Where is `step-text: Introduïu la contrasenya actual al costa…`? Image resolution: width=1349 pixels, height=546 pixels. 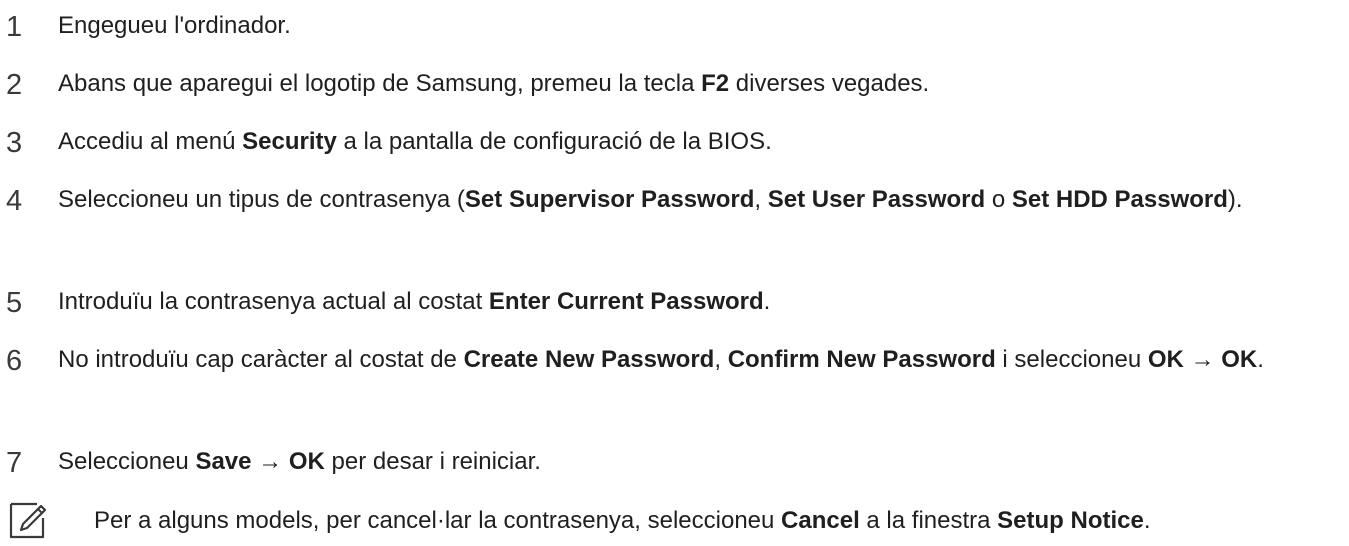
step-text: Introduïu la contrasenya actual al costa… is located at coordinates (699, 302).